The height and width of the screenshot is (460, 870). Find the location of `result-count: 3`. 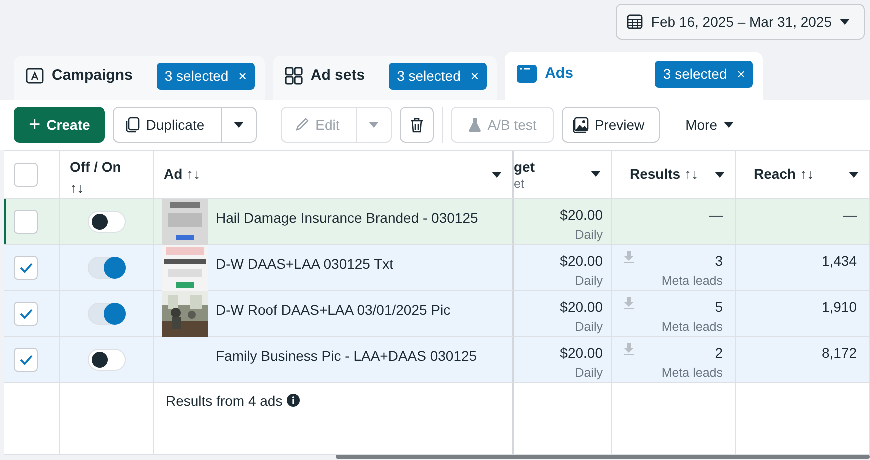

result-count: 3 is located at coordinates (719, 261).